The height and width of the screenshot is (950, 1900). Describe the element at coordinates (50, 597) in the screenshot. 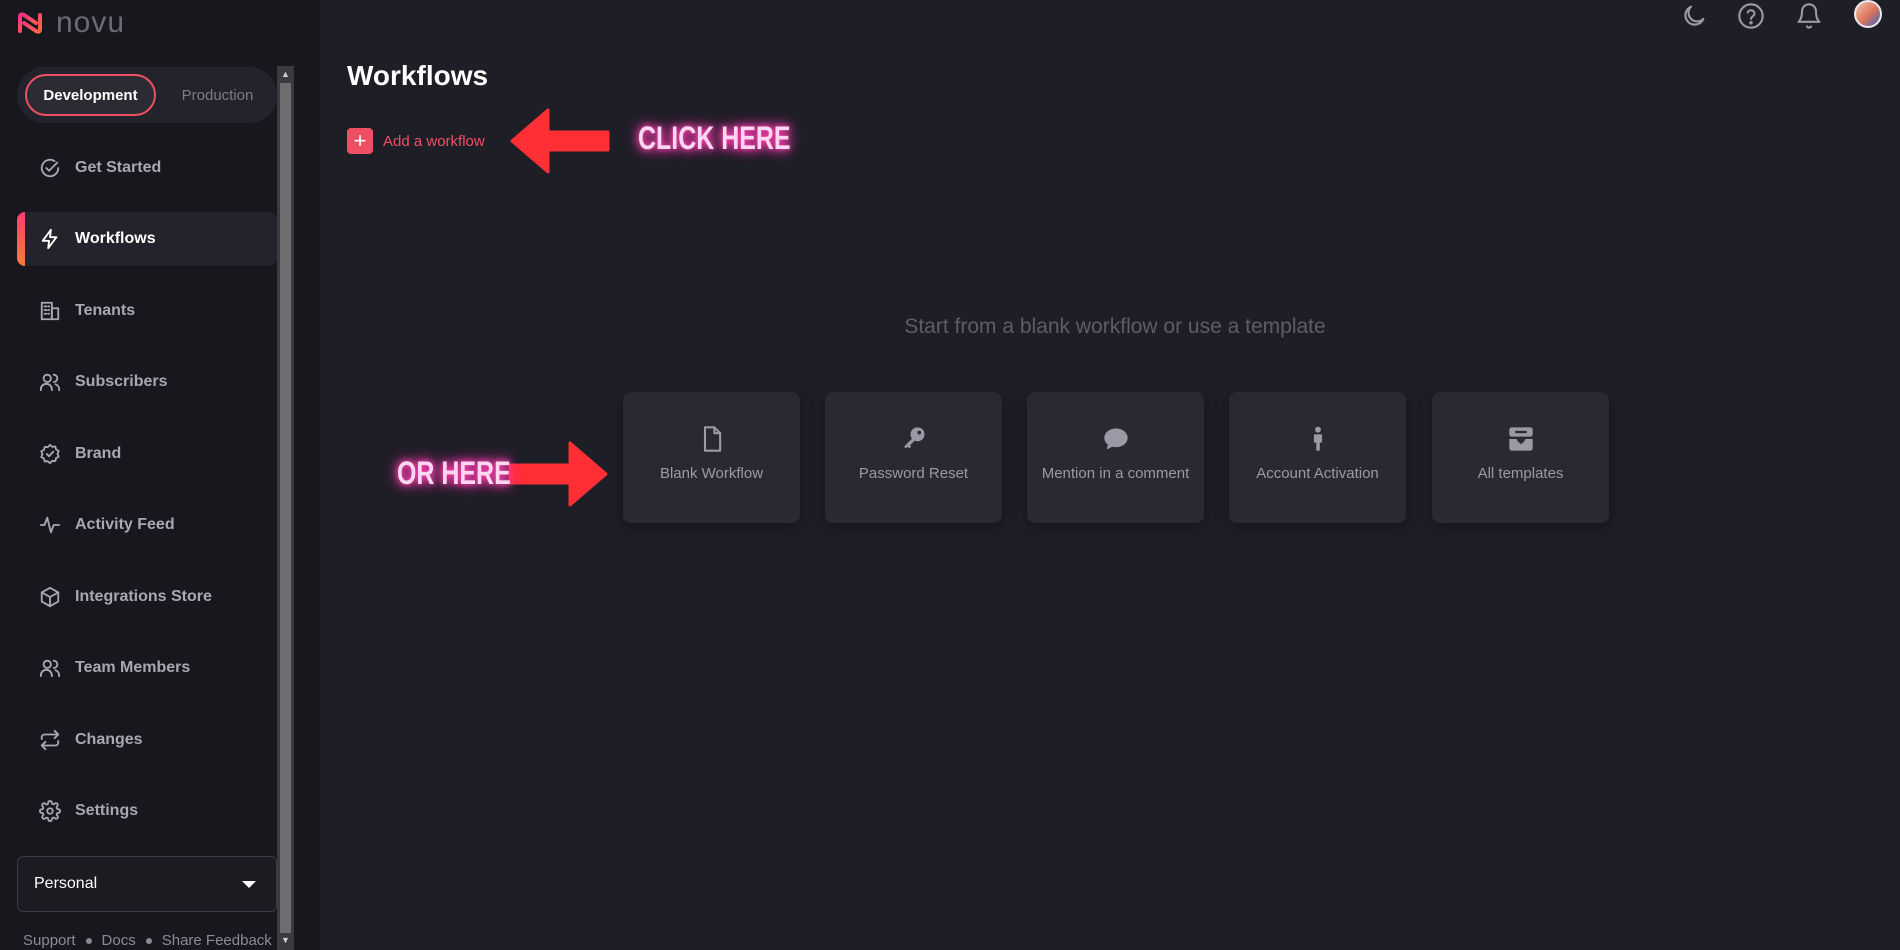

I see `box-icon` at that location.